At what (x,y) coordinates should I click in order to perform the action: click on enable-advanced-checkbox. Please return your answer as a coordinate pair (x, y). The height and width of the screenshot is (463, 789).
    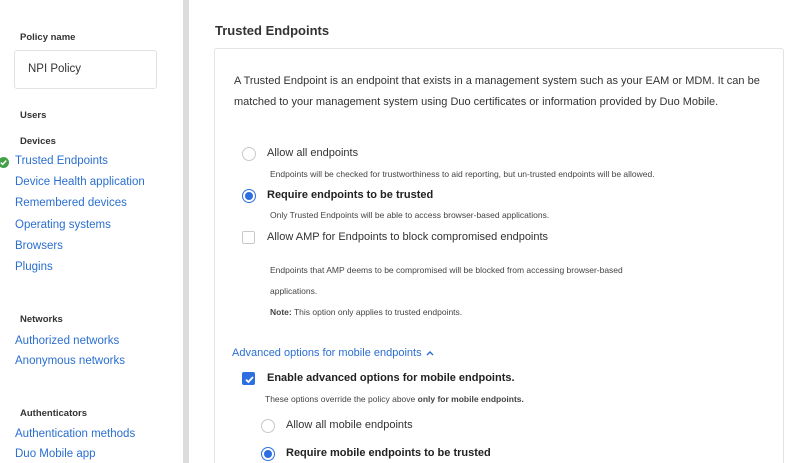
    Looking at the image, I should click on (248, 378).